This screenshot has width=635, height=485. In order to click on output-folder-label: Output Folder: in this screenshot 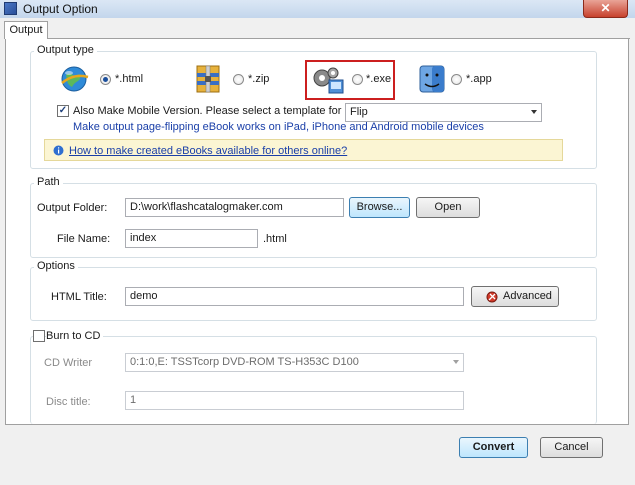, I will do `click(72, 208)`.